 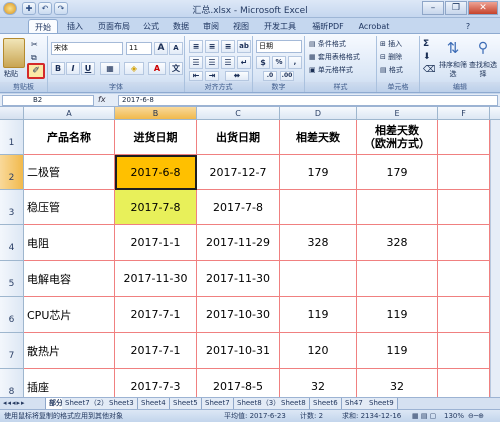 What do you see at coordinates (12, 207) in the screenshot?
I see `row-header-3: 3` at bounding box center [12, 207].